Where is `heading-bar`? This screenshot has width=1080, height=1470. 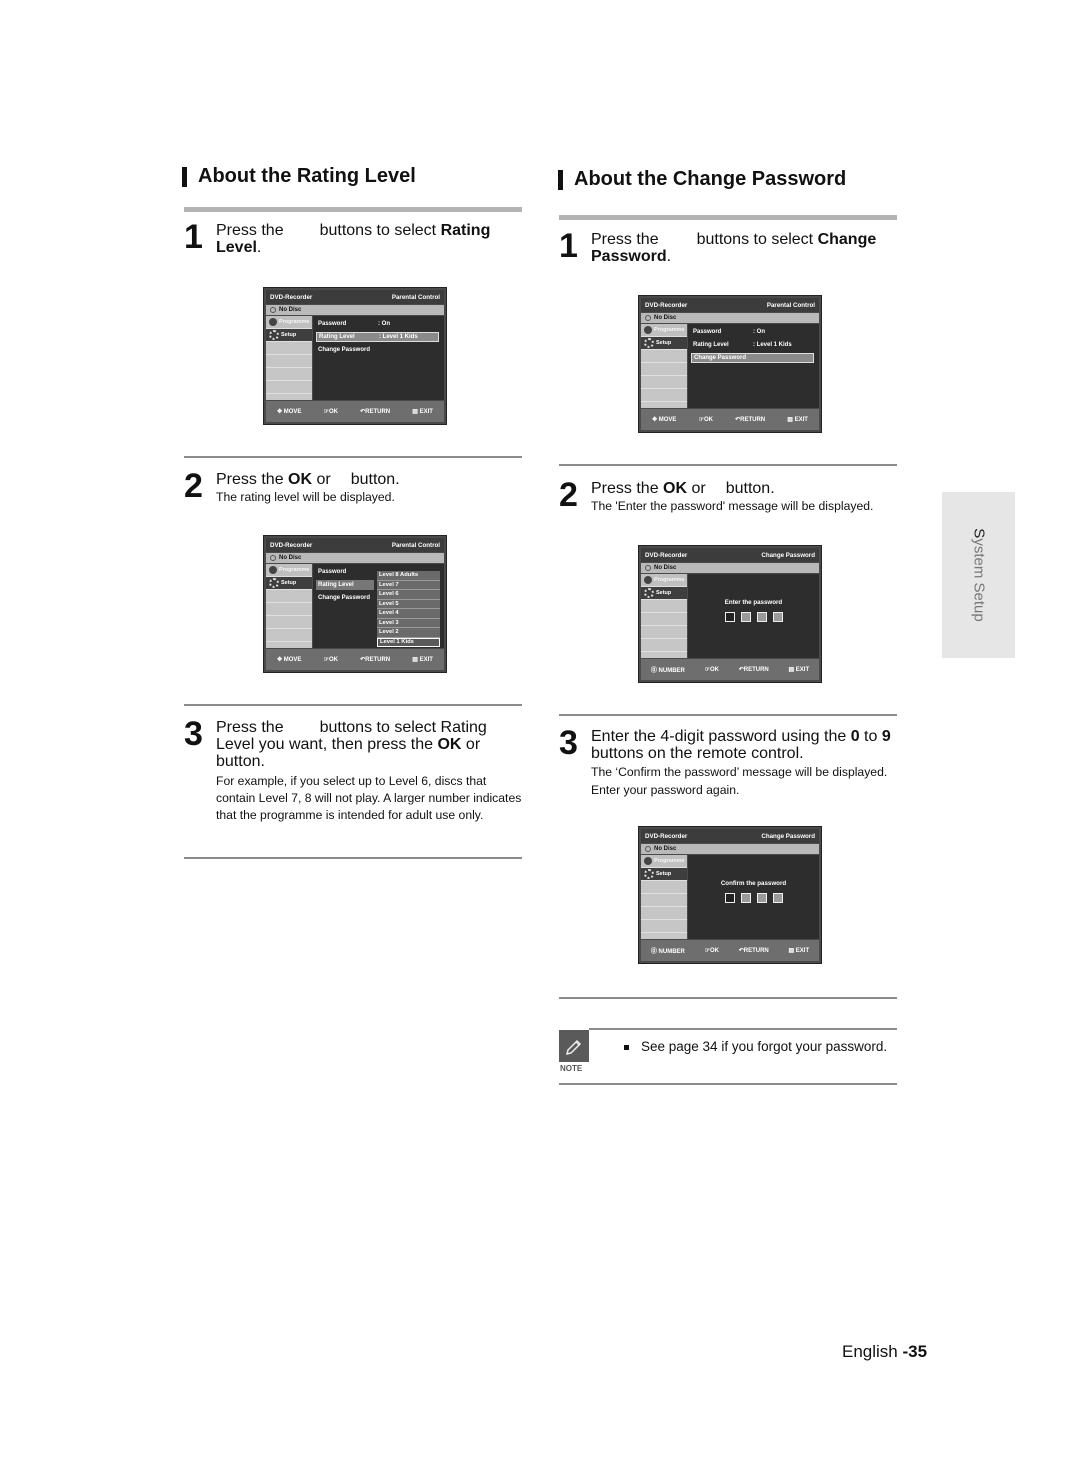
heading-bar is located at coordinates (184, 176).